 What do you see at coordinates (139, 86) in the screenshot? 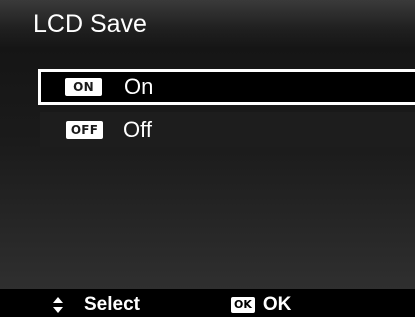
I see `menu-option-label: On` at bounding box center [139, 86].